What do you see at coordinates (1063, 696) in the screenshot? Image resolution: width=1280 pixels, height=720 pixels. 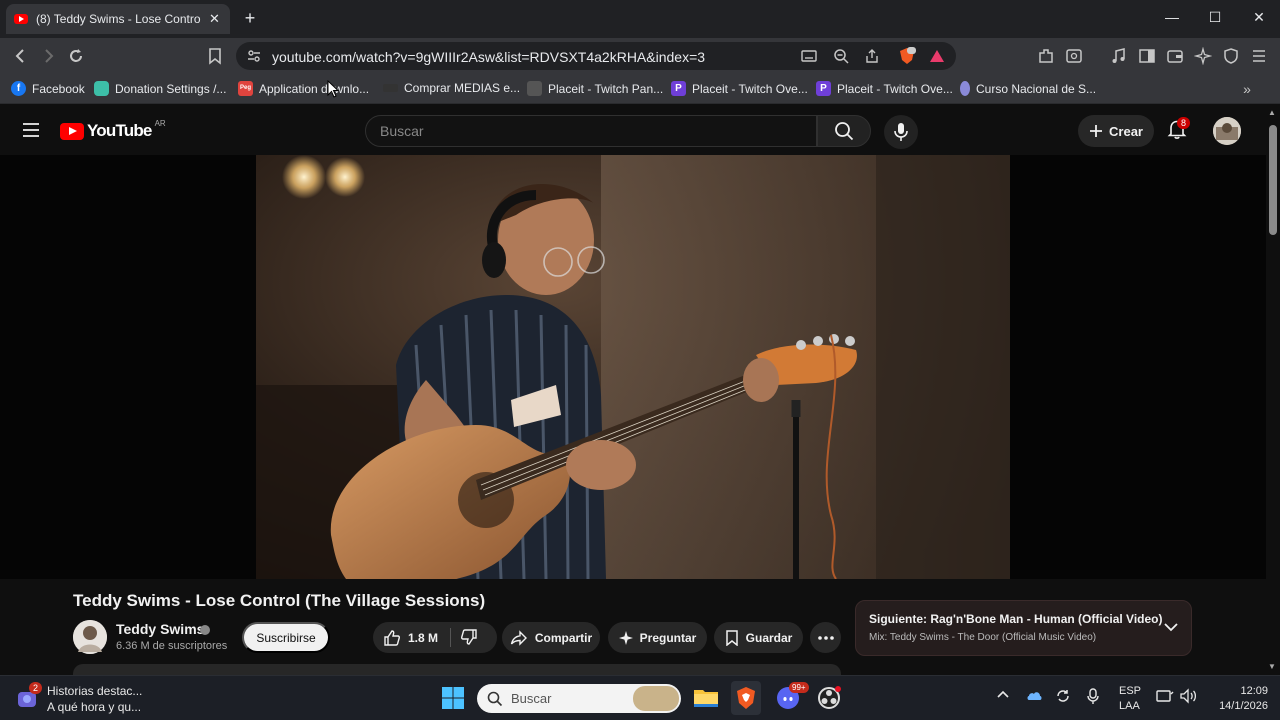 I see `sync-icon` at bounding box center [1063, 696].